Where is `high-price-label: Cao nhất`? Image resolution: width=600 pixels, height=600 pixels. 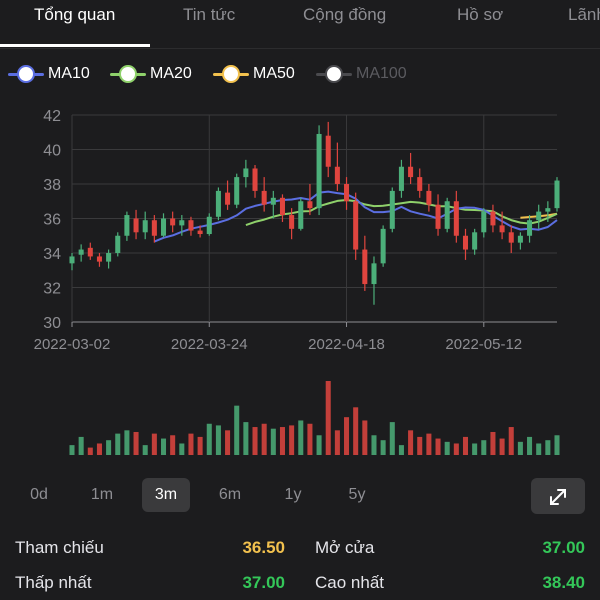 high-price-label: Cao nhất is located at coordinates (349, 582).